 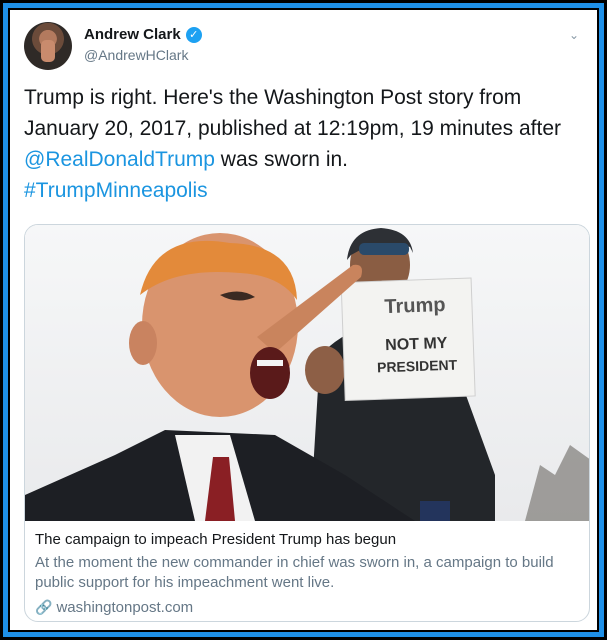 What do you see at coordinates (116, 190) in the screenshot?
I see `hashtag-link: #TrumpMinneapolis` at bounding box center [116, 190].